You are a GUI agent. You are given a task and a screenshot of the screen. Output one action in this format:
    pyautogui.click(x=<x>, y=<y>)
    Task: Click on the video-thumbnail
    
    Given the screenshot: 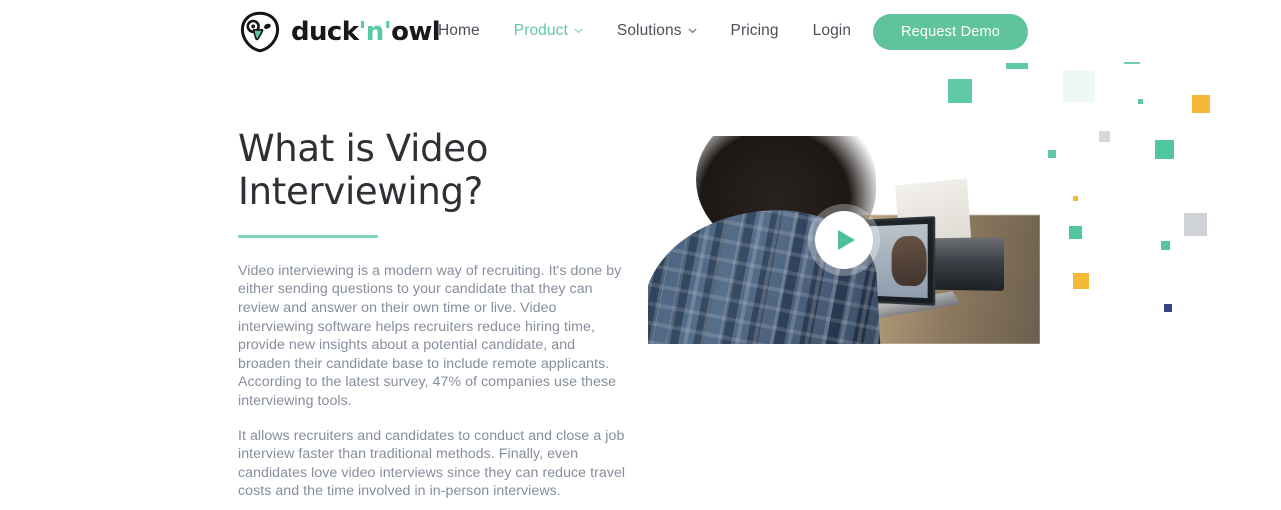 What is the action you would take?
    pyautogui.click(x=844, y=240)
    